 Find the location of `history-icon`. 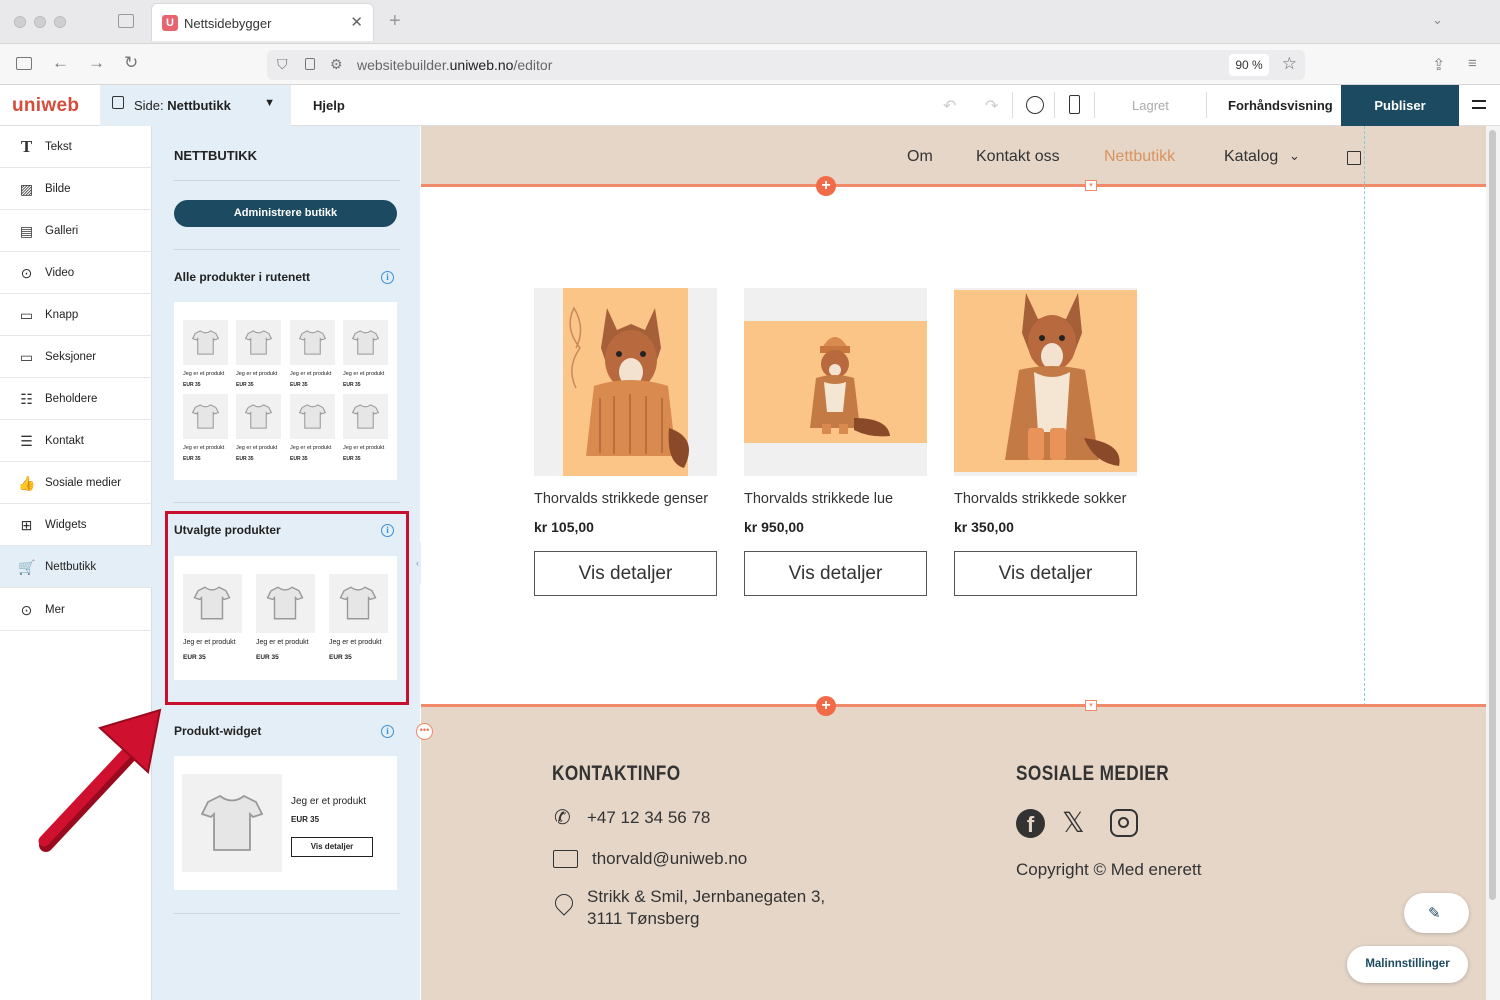

history-icon is located at coordinates (1035, 105).